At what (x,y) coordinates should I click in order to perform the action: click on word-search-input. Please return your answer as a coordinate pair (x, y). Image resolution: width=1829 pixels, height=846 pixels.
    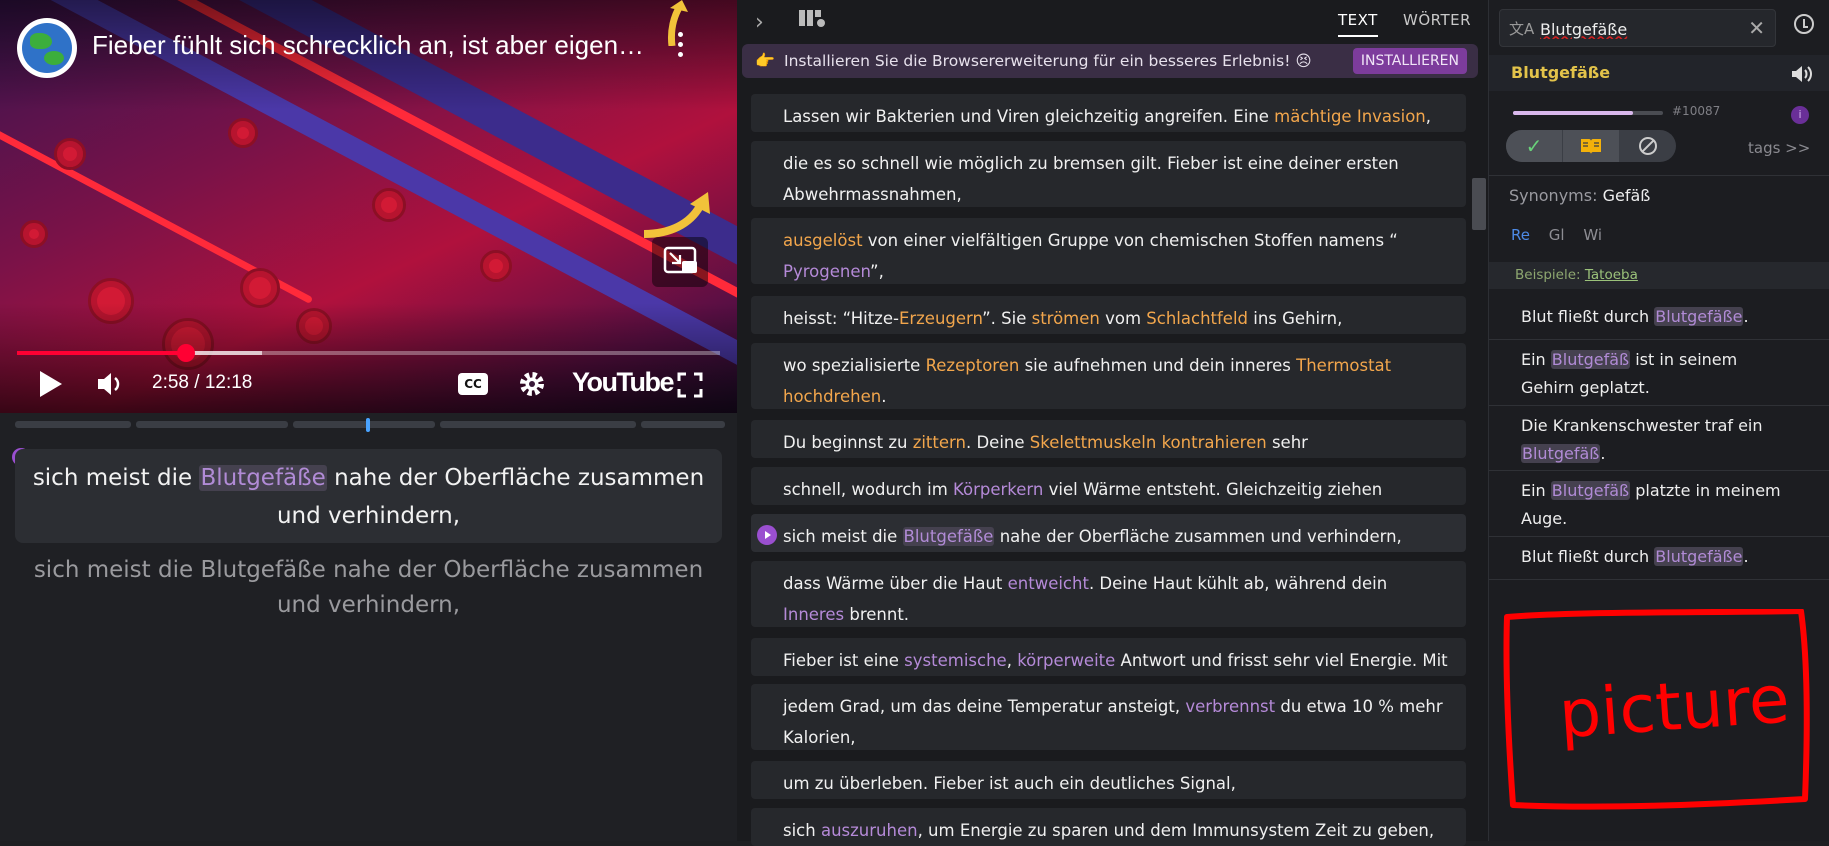
    Looking at the image, I should click on (1640, 29).